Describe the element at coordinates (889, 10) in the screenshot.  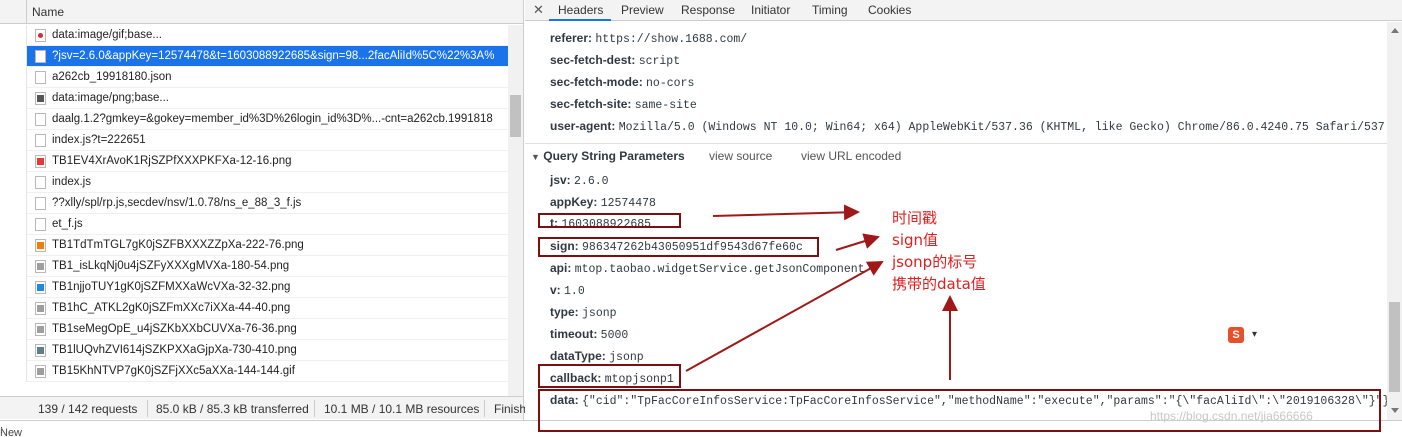
I see `tab-cookies: Cookies` at that location.